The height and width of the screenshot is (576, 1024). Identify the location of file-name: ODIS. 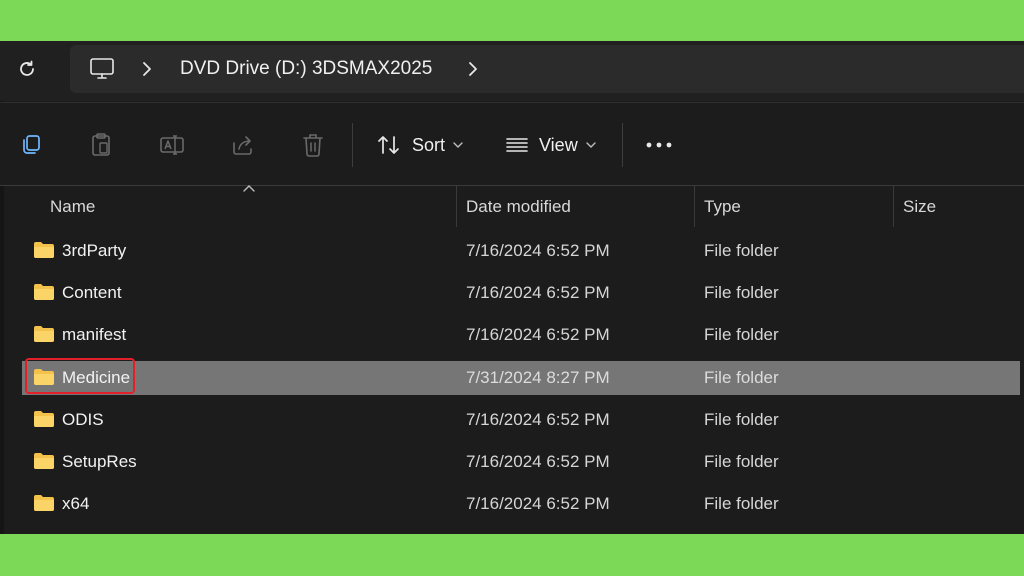
(83, 419).